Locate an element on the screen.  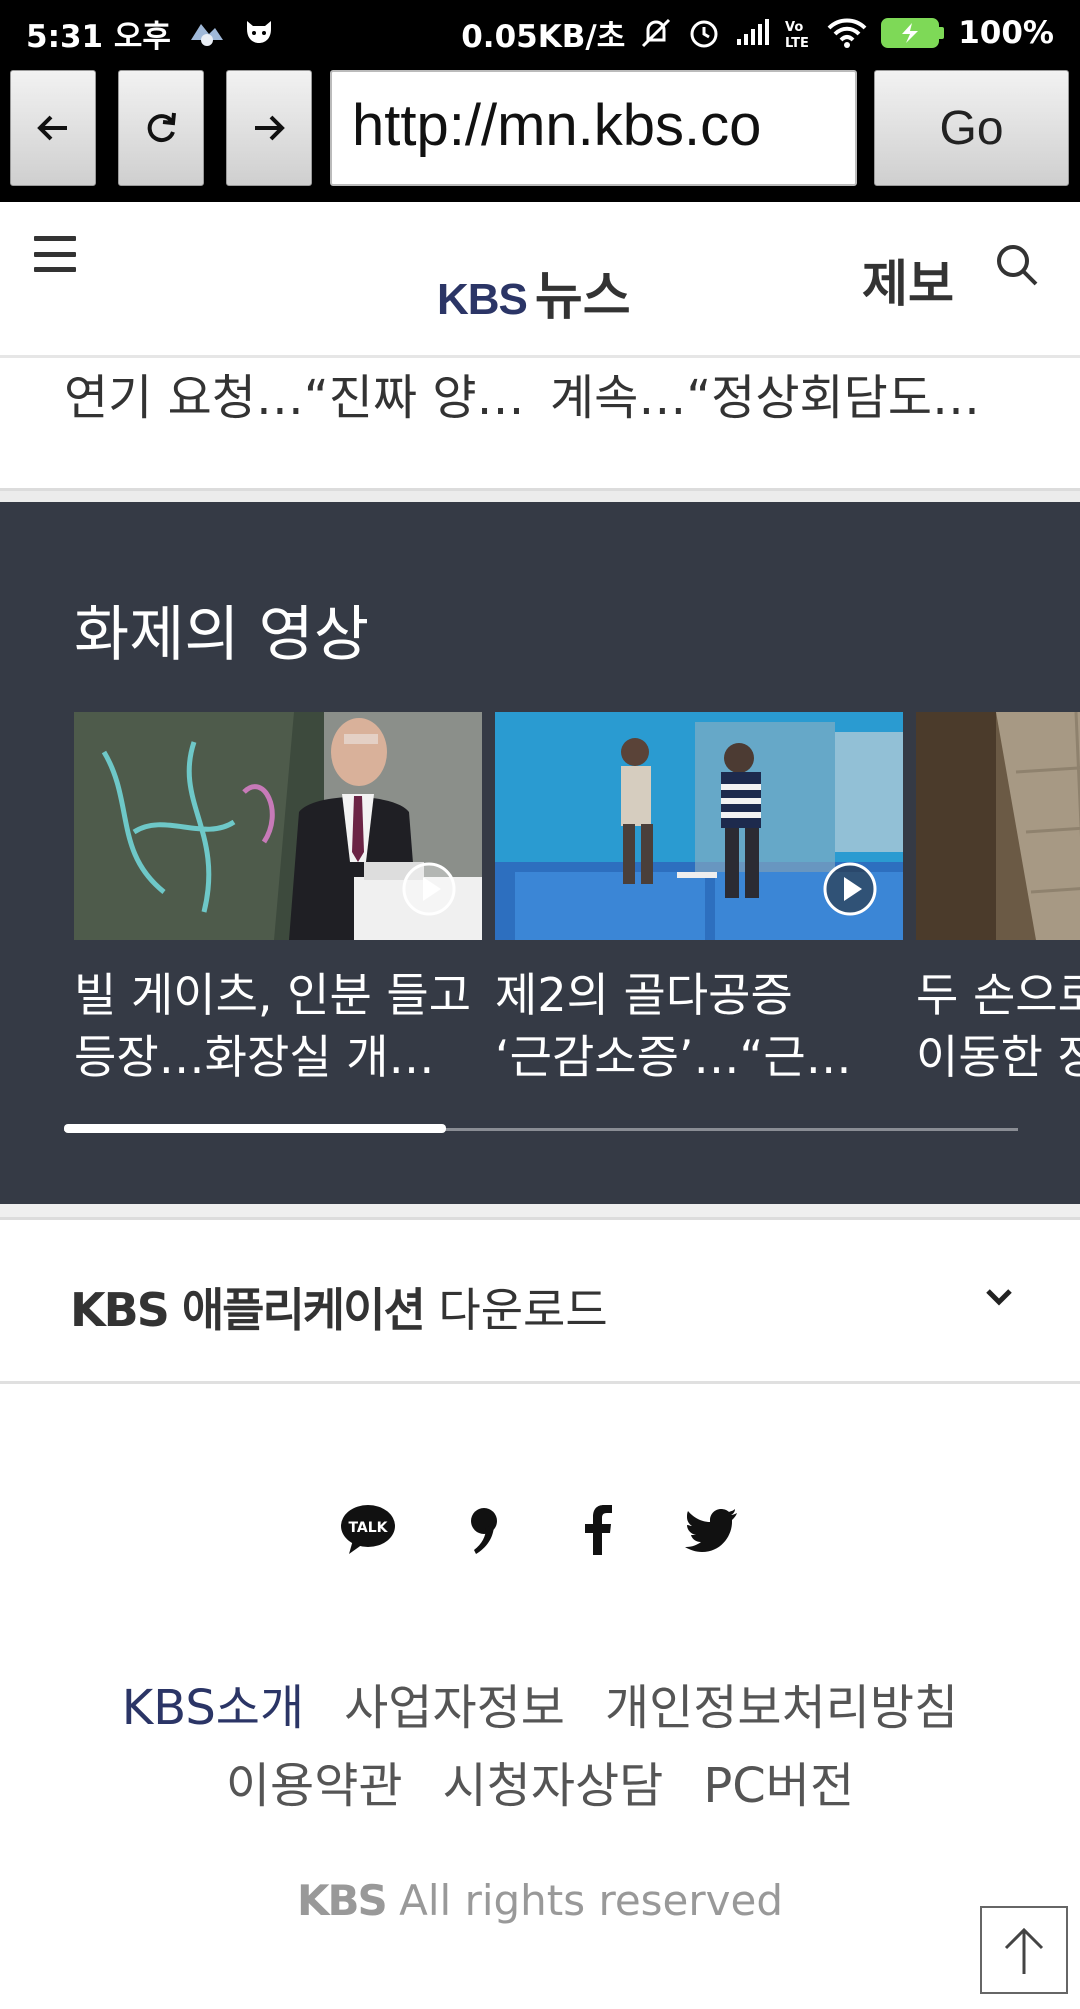
signal-icon is located at coordinates (753, 32).